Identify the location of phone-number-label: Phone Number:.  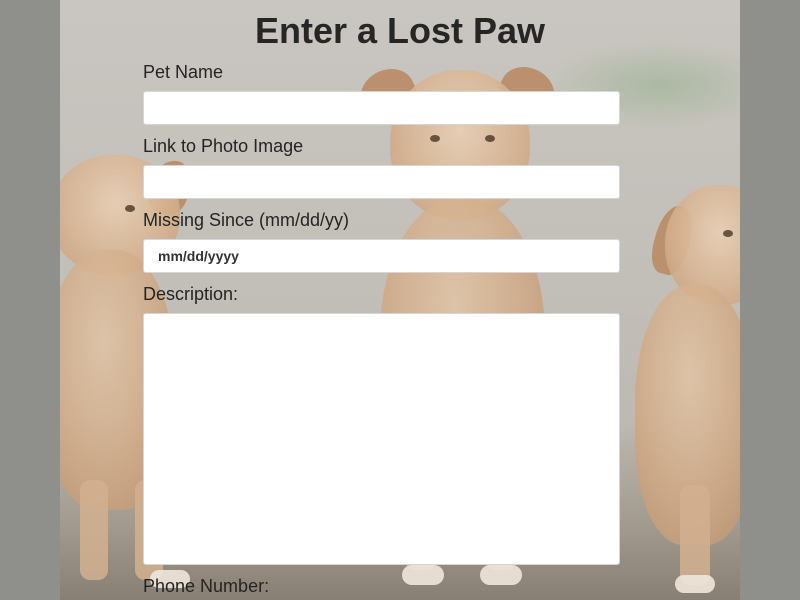
(206, 586).